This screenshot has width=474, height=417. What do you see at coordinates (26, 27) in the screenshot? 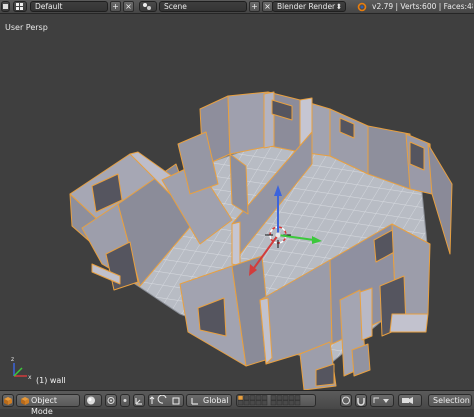
I see `view-name-label: User Persp` at bounding box center [26, 27].